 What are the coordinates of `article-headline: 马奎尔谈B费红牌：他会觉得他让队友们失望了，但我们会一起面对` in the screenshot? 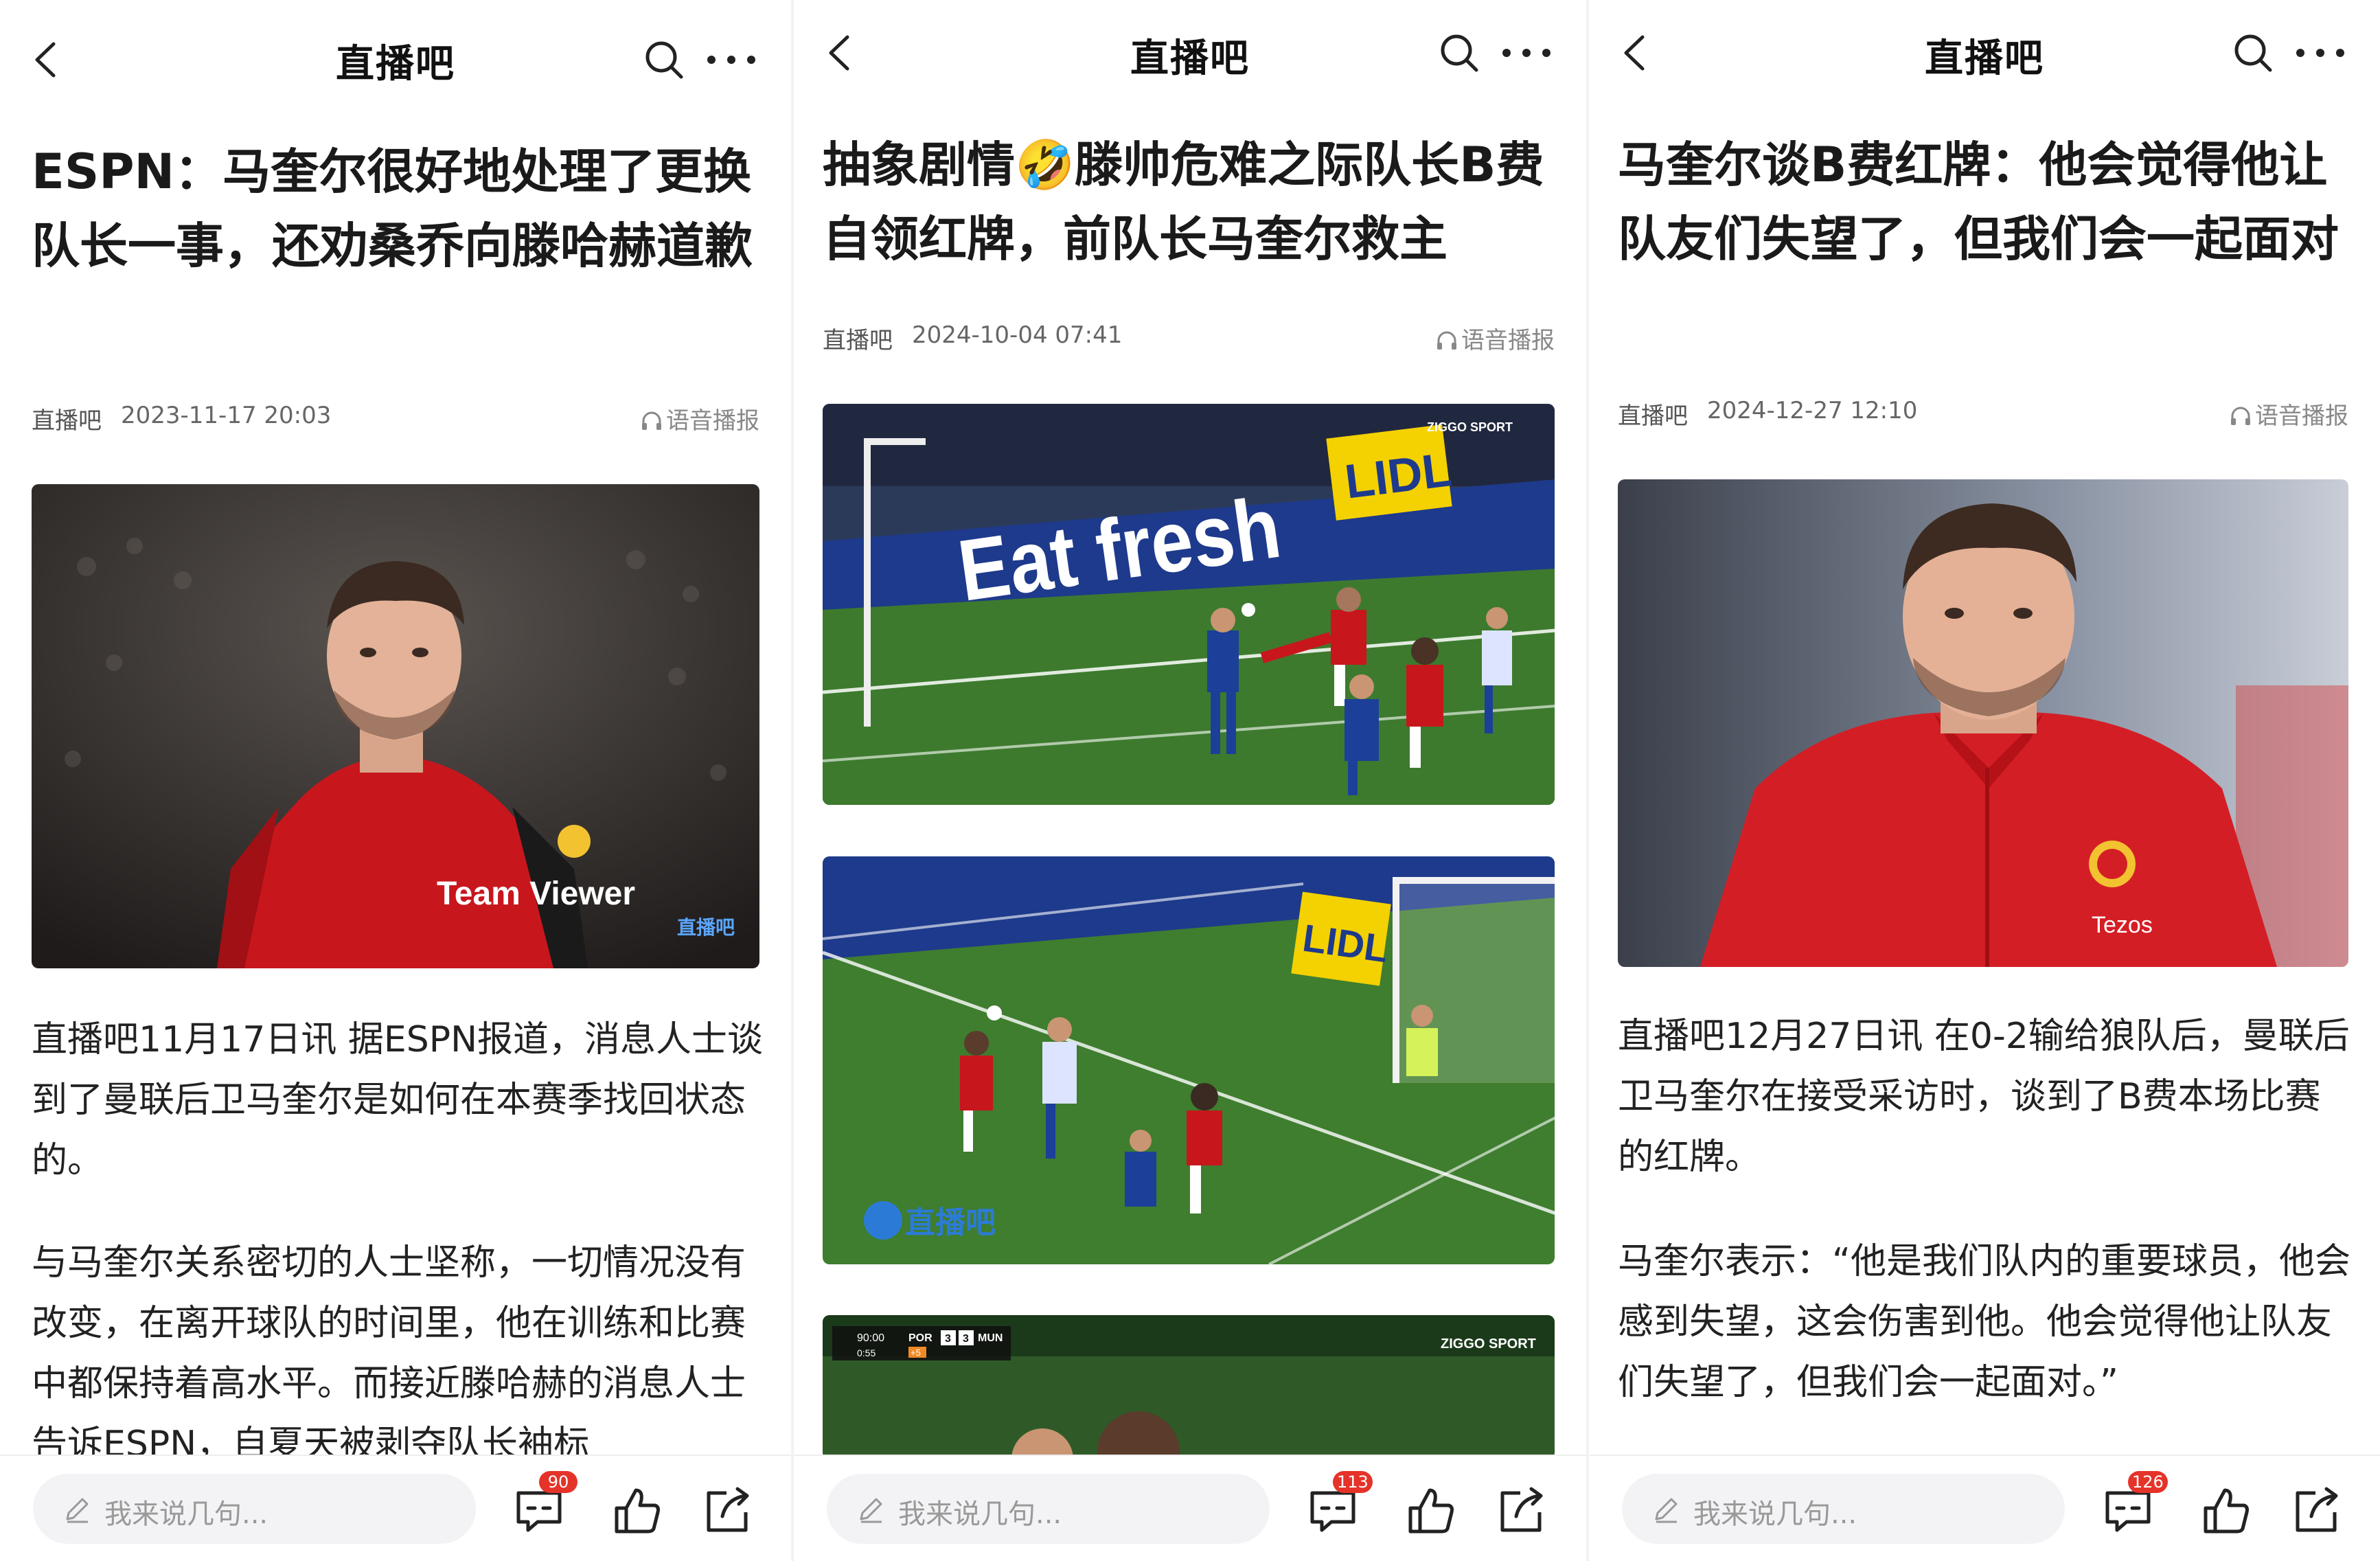 It's located at (1978, 202).